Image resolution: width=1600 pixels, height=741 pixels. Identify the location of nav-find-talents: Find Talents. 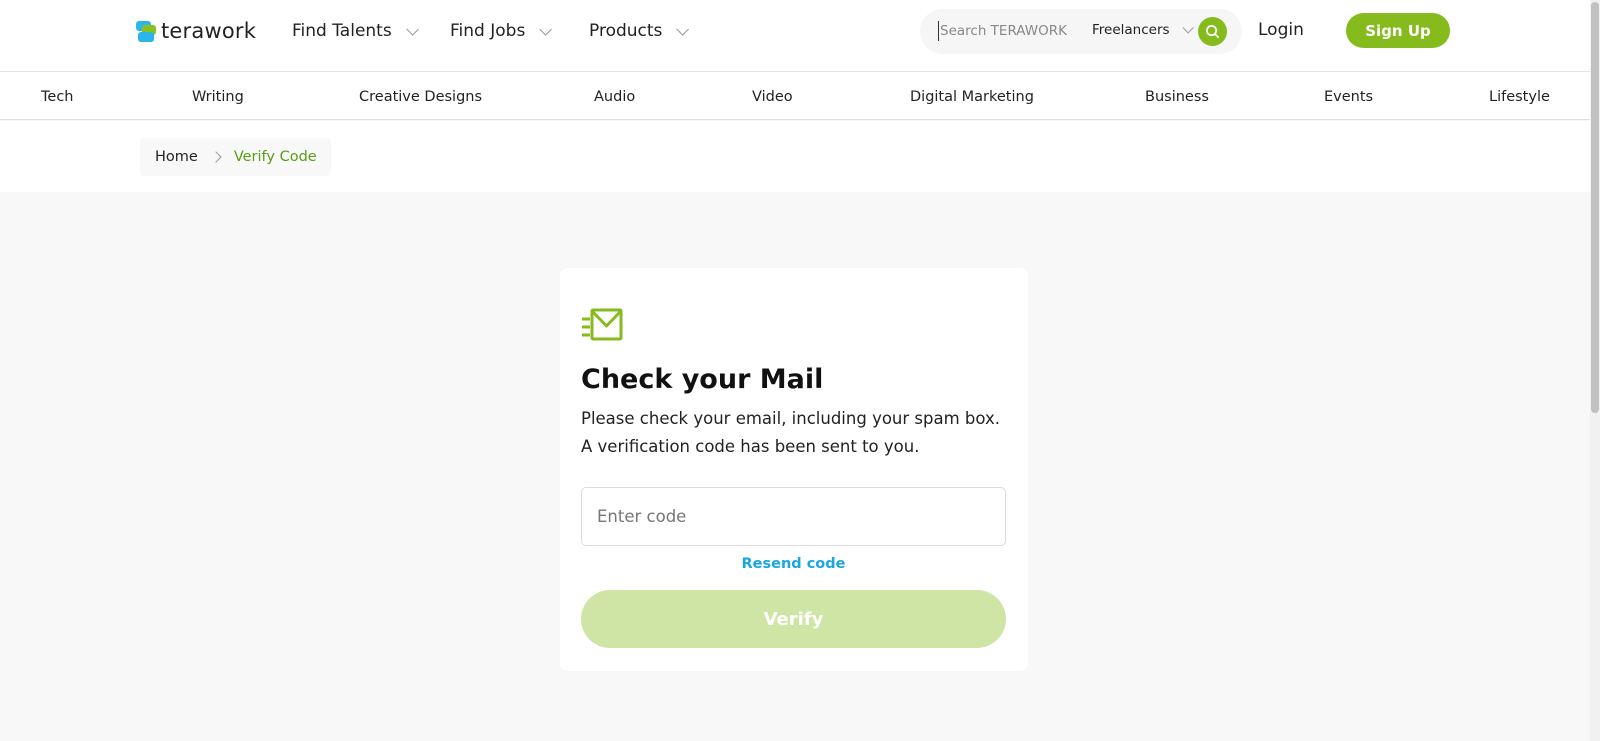
(355, 31).